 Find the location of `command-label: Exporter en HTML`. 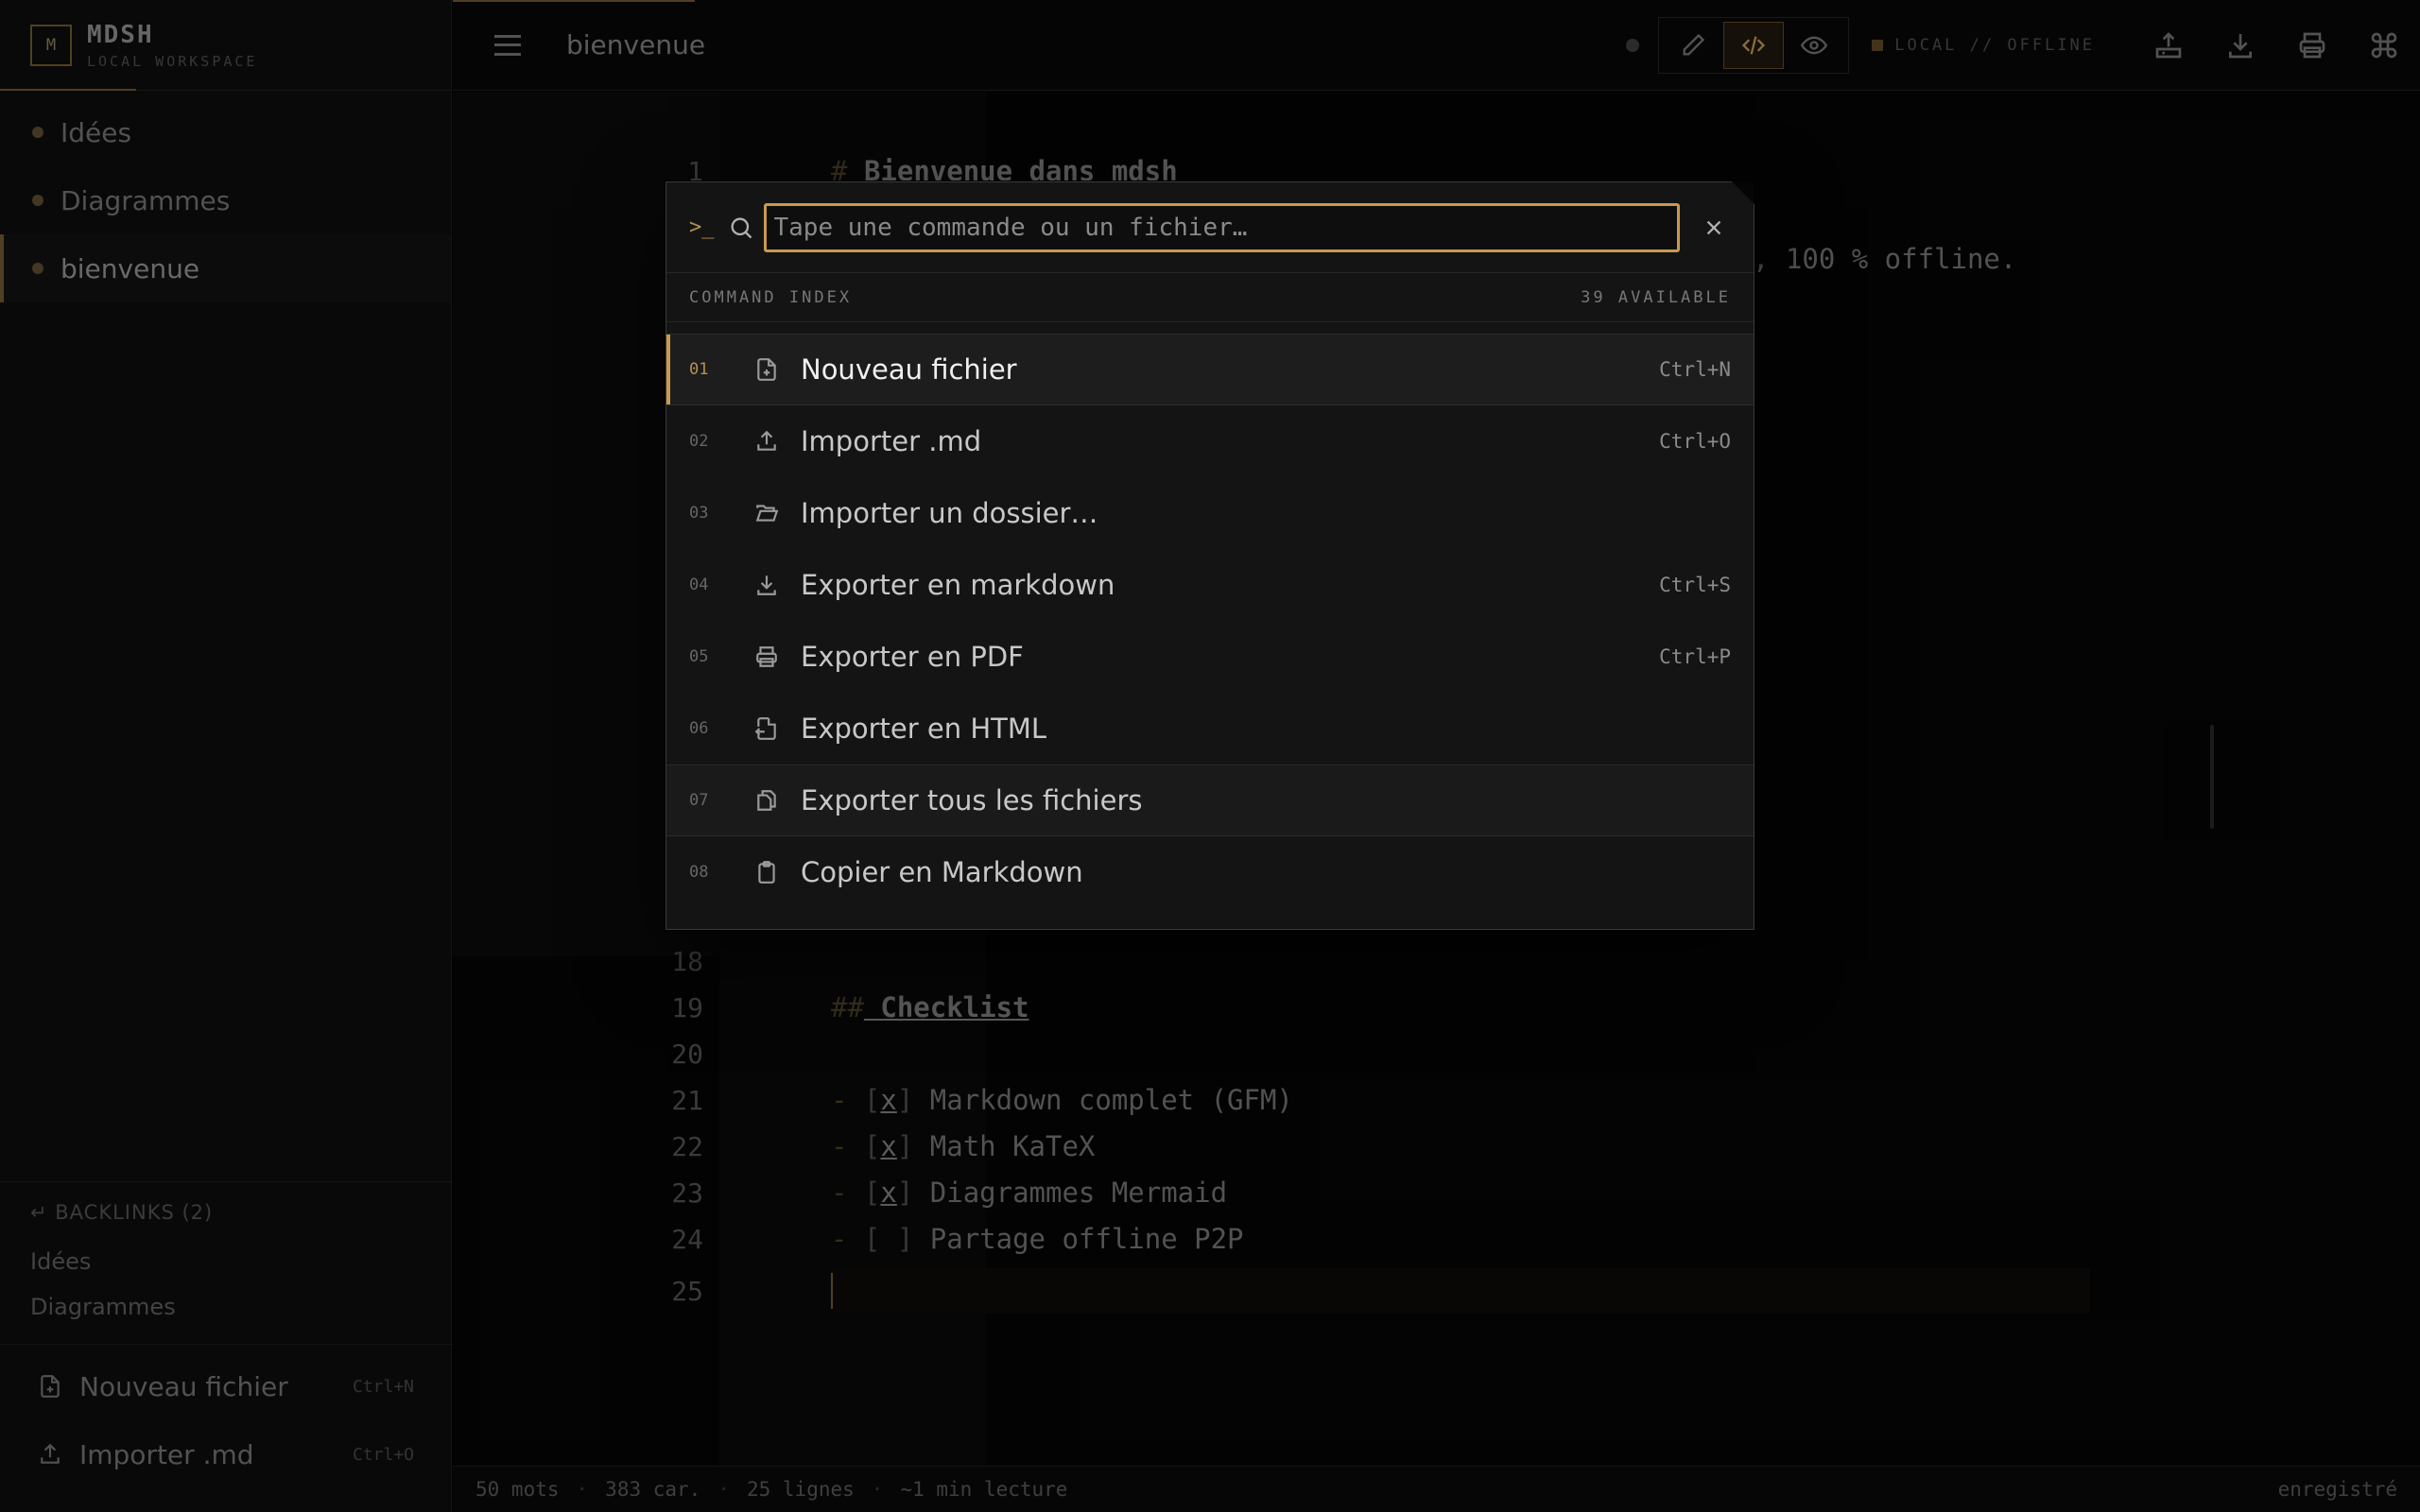

command-label: Exporter en HTML is located at coordinates (924, 729).